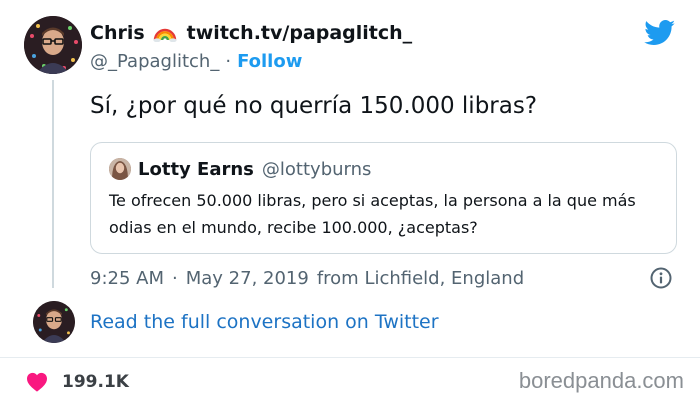 This screenshot has width=700, height=408. What do you see at coordinates (269, 61) in the screenshot?
I see `follow-button: Follow` at bounding box center [269, 61].